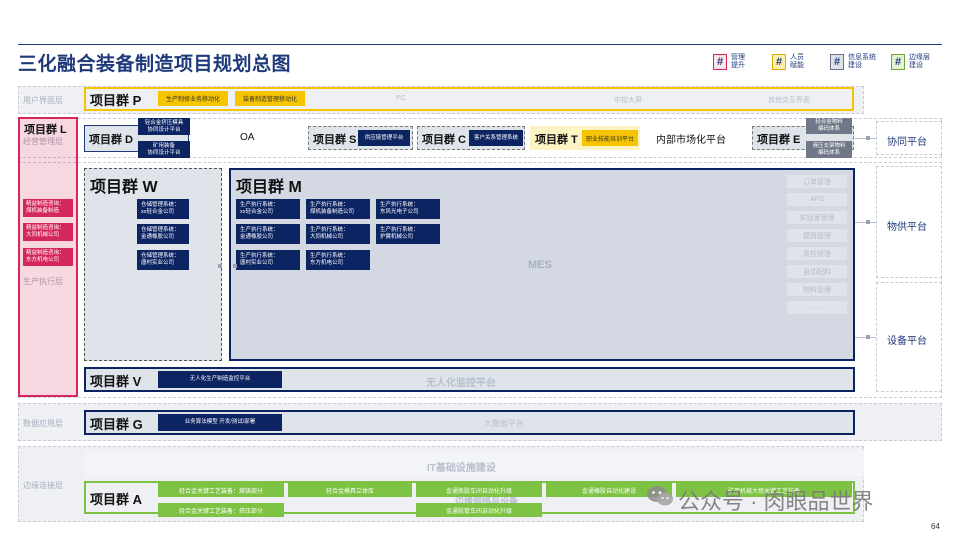 The image size is (960, 540). I want to click on group-p-faint: 其他交互界面, so click(789, 100).